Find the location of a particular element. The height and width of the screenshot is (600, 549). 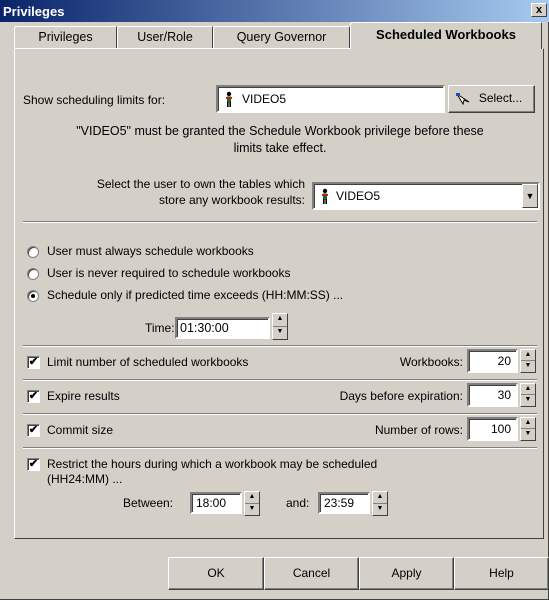

and-input: 23:59 is located at coordinates (344, 503).